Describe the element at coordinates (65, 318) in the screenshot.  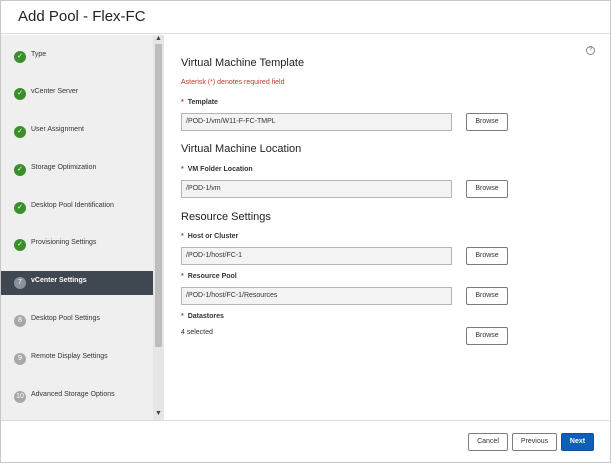
I see `wizard-step-label: Desktop Pool Settings` at that location.